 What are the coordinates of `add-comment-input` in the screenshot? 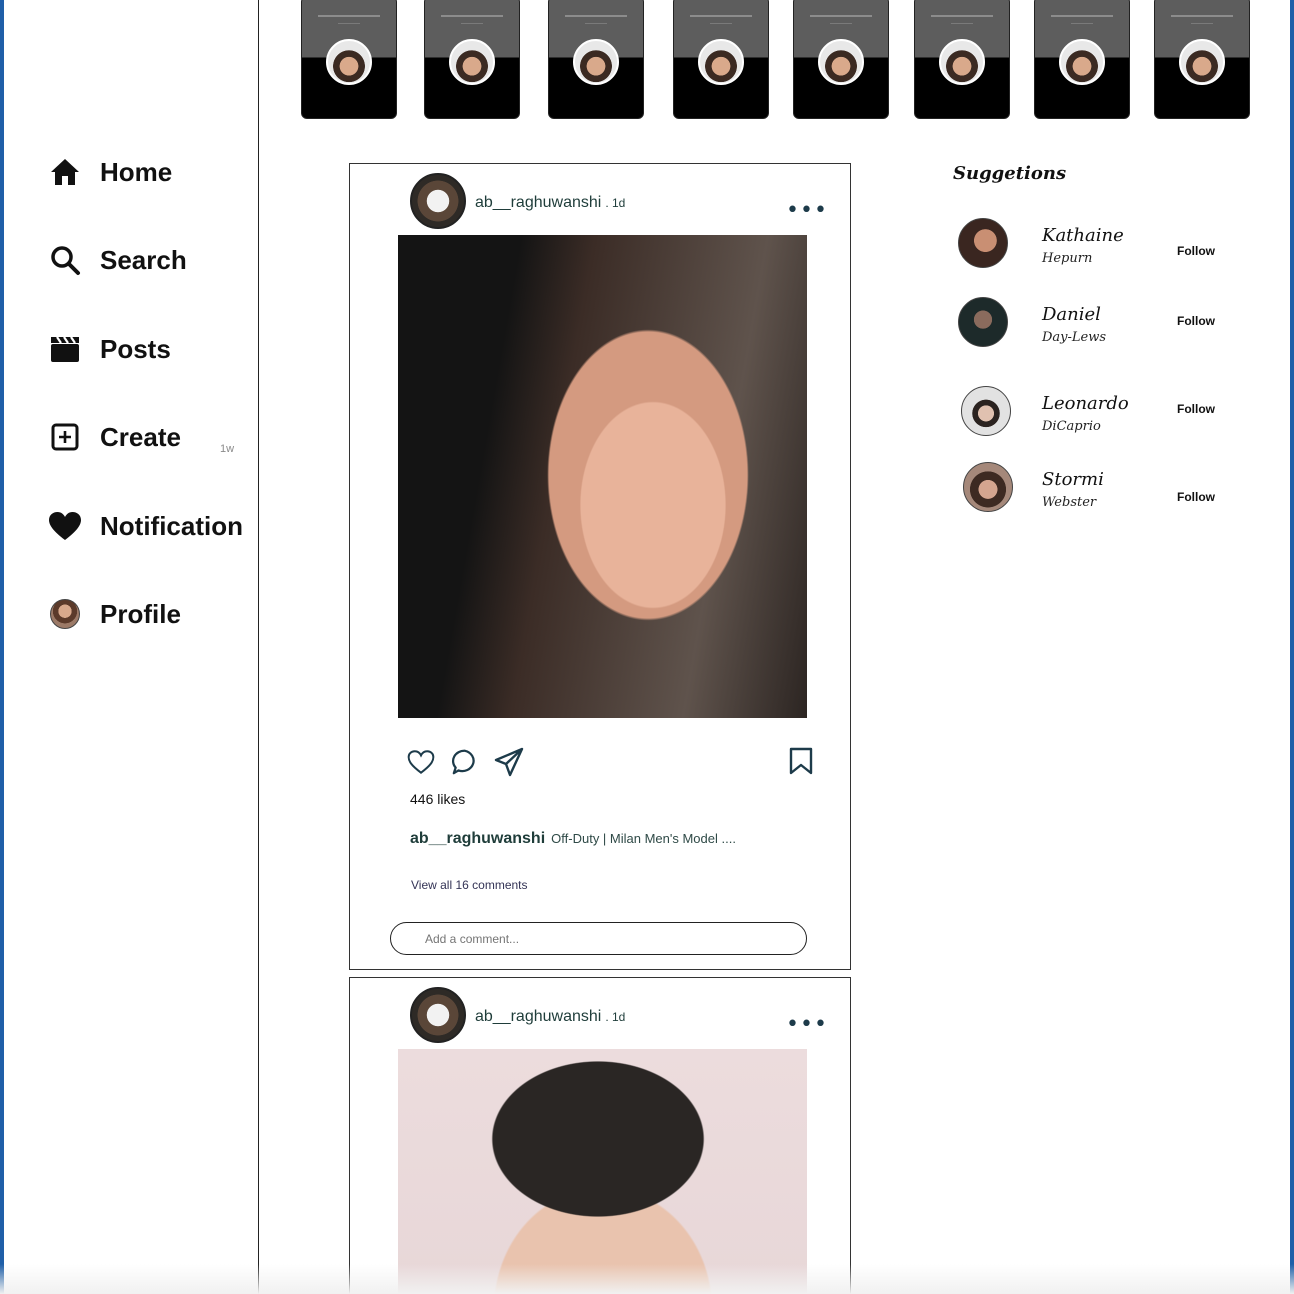 It's located at (598, 938).